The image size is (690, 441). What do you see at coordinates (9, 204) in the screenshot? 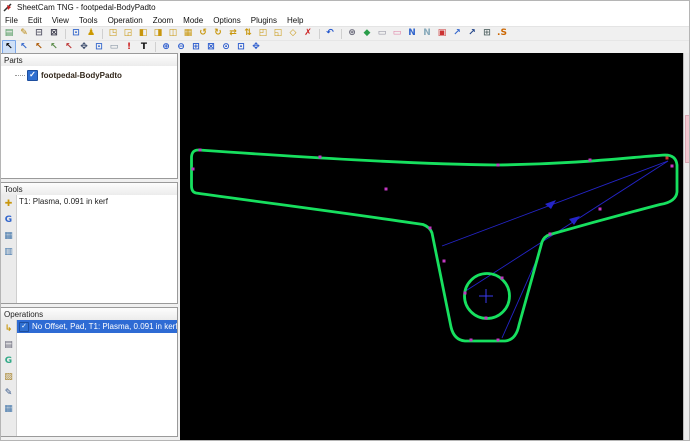
I see `new-tool-icon: ✚` at bounding box center [9, 204].